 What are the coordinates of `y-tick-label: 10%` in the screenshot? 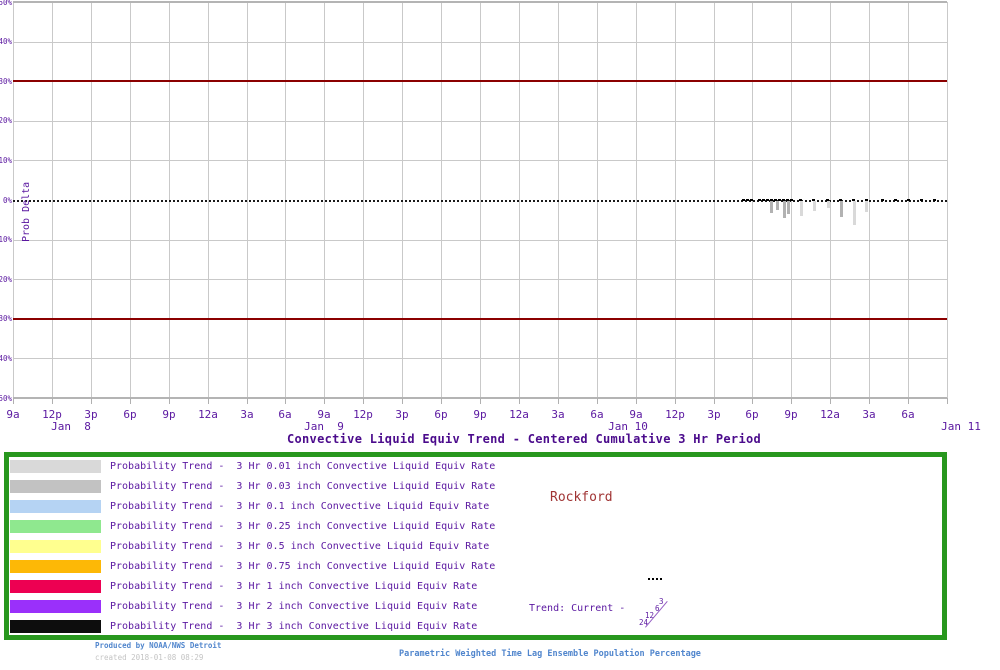 It's located at (6, 160).